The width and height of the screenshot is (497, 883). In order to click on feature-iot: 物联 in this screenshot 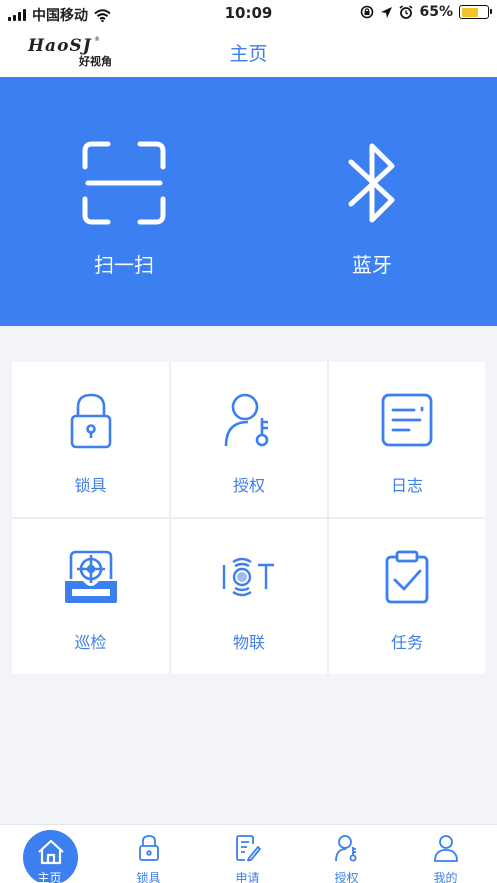, I will do `click(249, 596)`.